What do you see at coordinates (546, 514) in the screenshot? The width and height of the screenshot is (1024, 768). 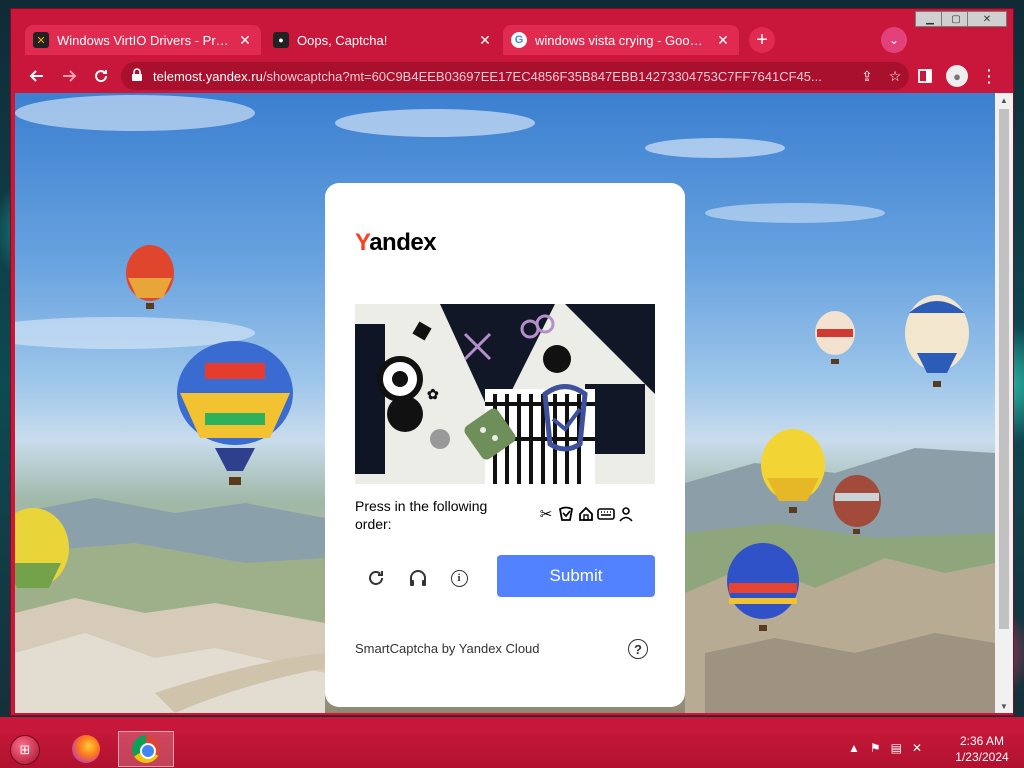 I see `scissors-icon: ✂` at bounding box center [546, 514].